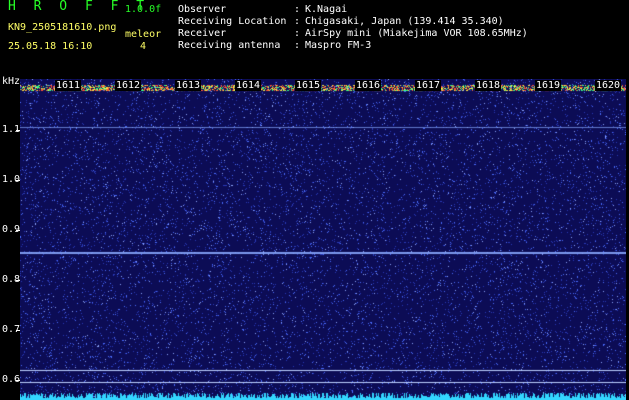 This screenshot has height=400, width=629. What do you see at coordinates (229, 45) in the screenshot?
I see `meta-key: Receiving antenna` at bounding box center [229, 45].